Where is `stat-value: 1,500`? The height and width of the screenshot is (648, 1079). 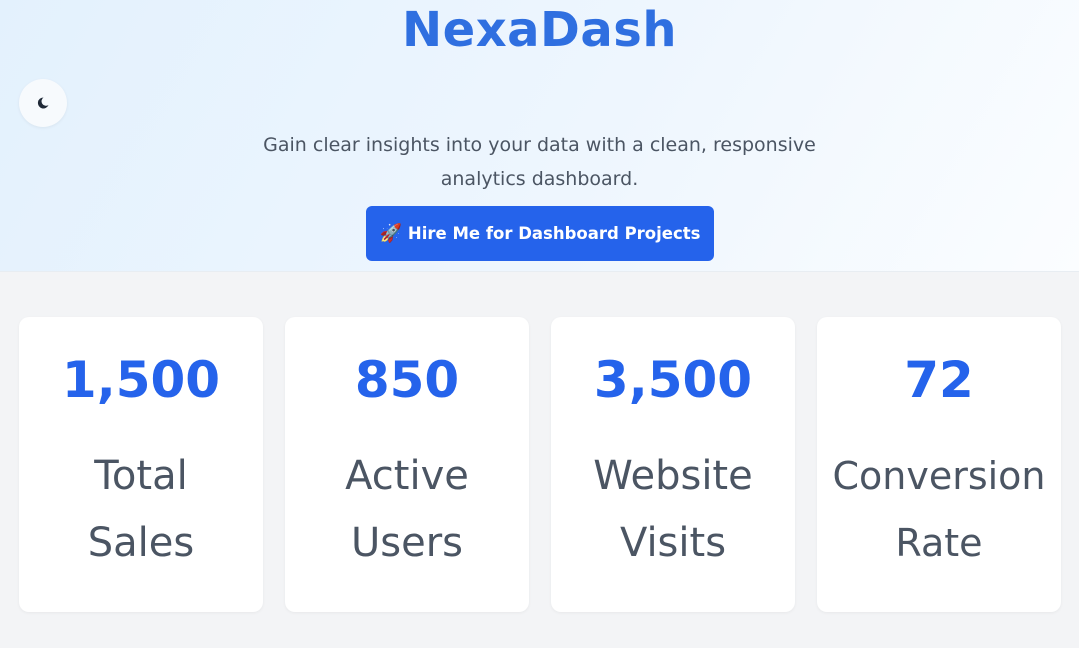 stat-value: 1,500 is located at coordinates (141, 380).